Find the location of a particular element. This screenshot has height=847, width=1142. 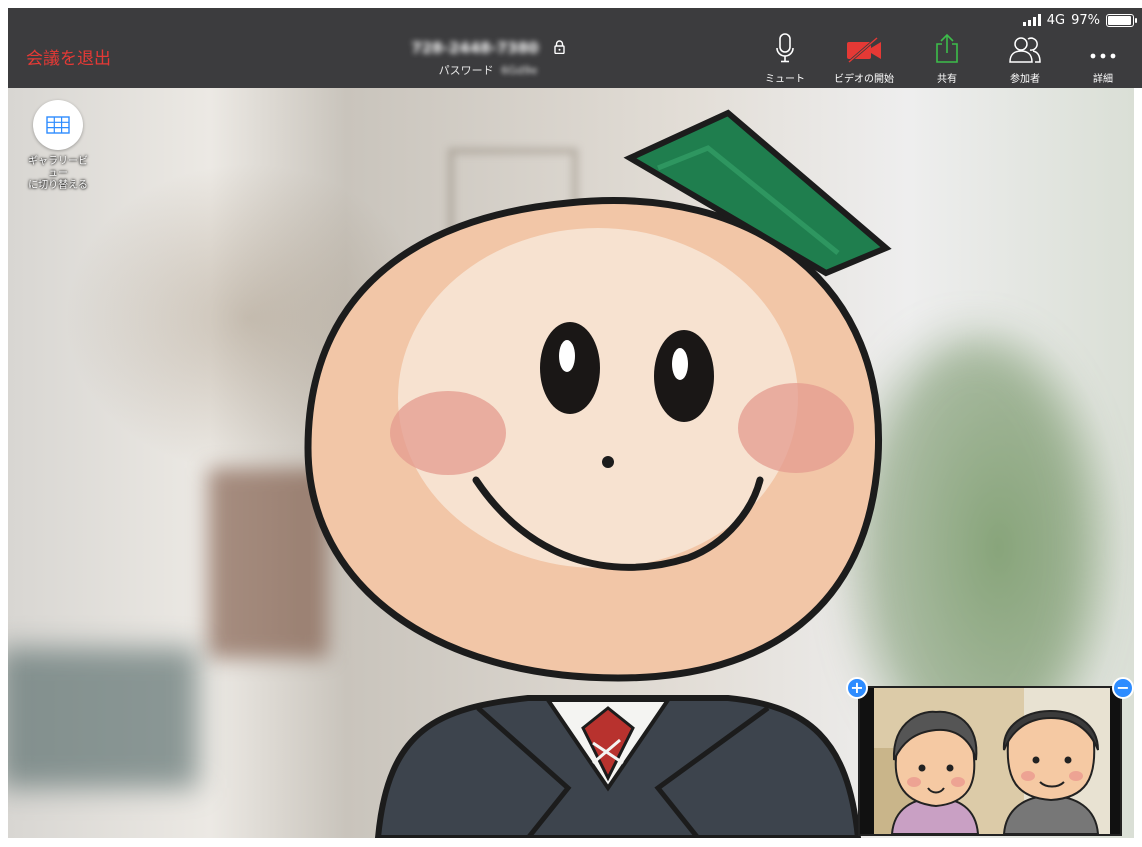

leave-meeting-button: 会議を退出 is located at coordinates (68, 56).